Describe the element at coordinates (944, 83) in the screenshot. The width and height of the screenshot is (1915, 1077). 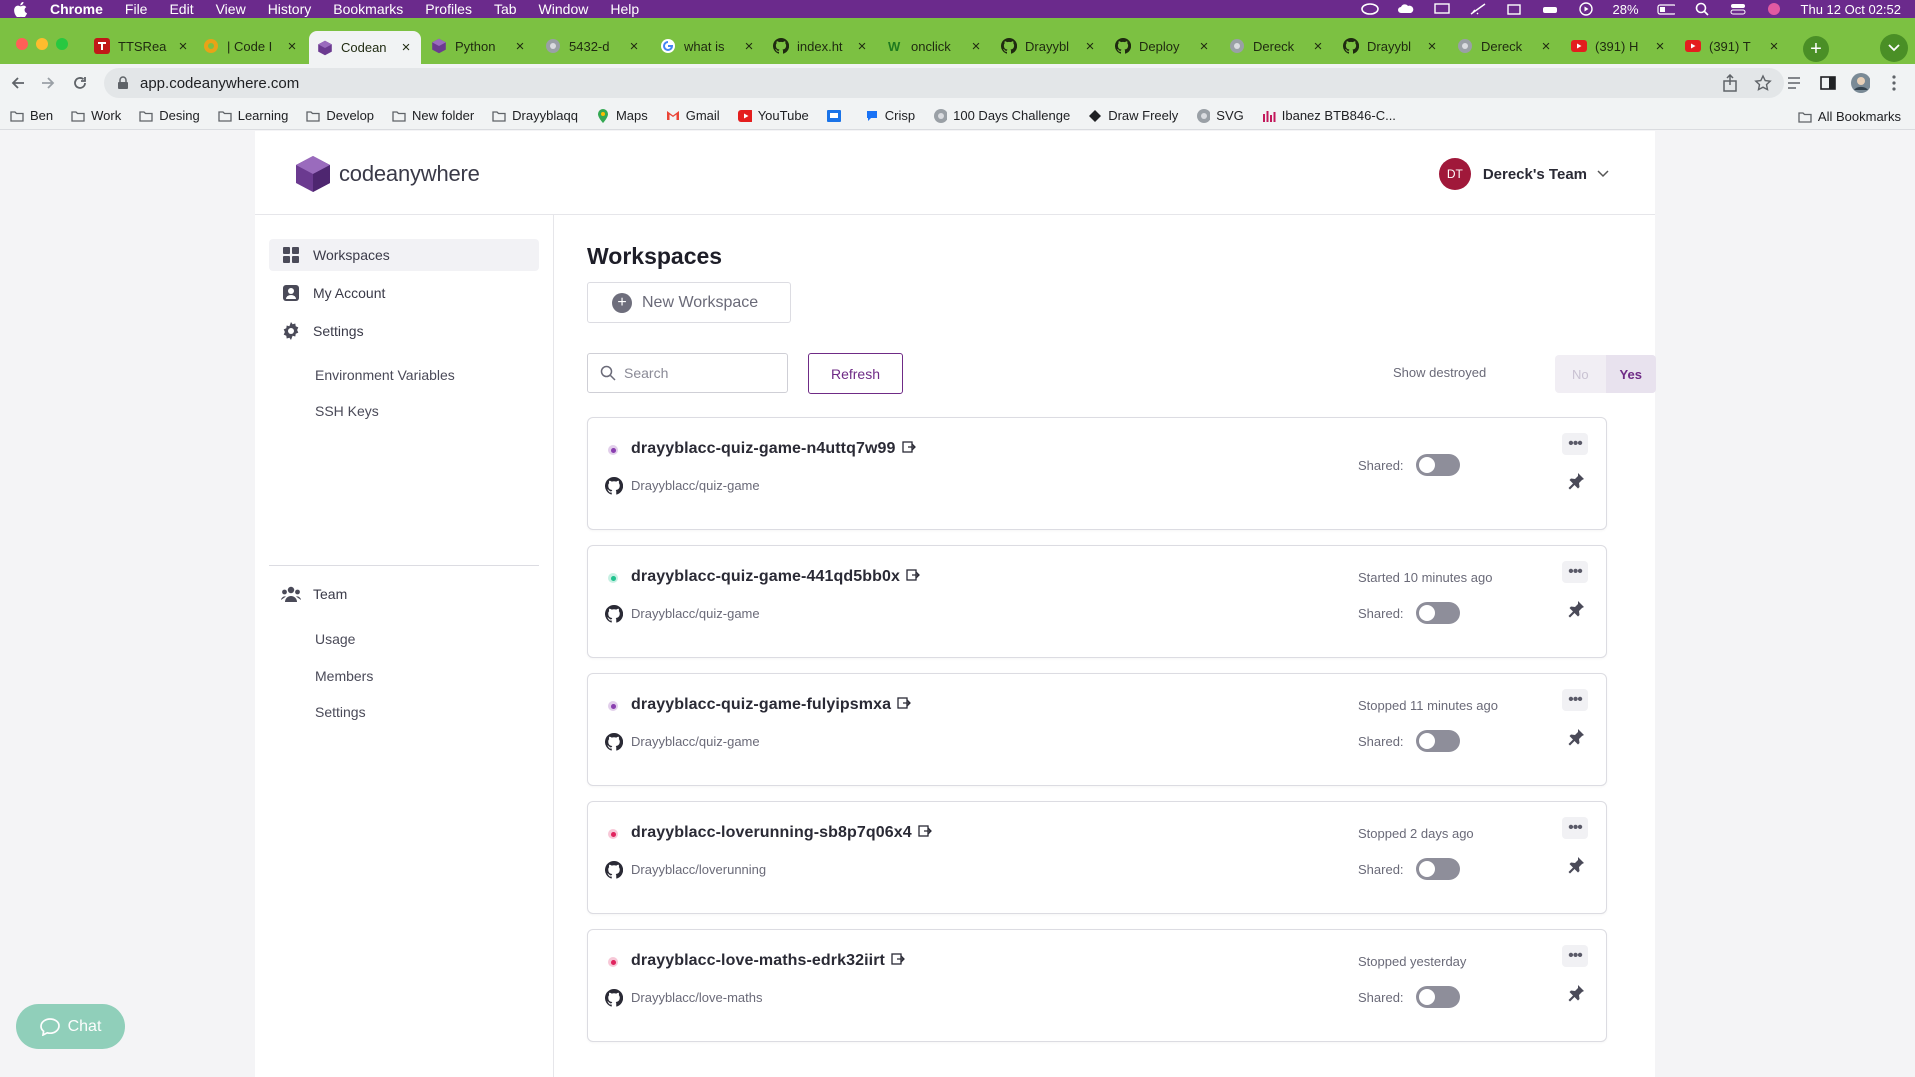
I see `address-bar: app.codeanywhere.com` at that location.